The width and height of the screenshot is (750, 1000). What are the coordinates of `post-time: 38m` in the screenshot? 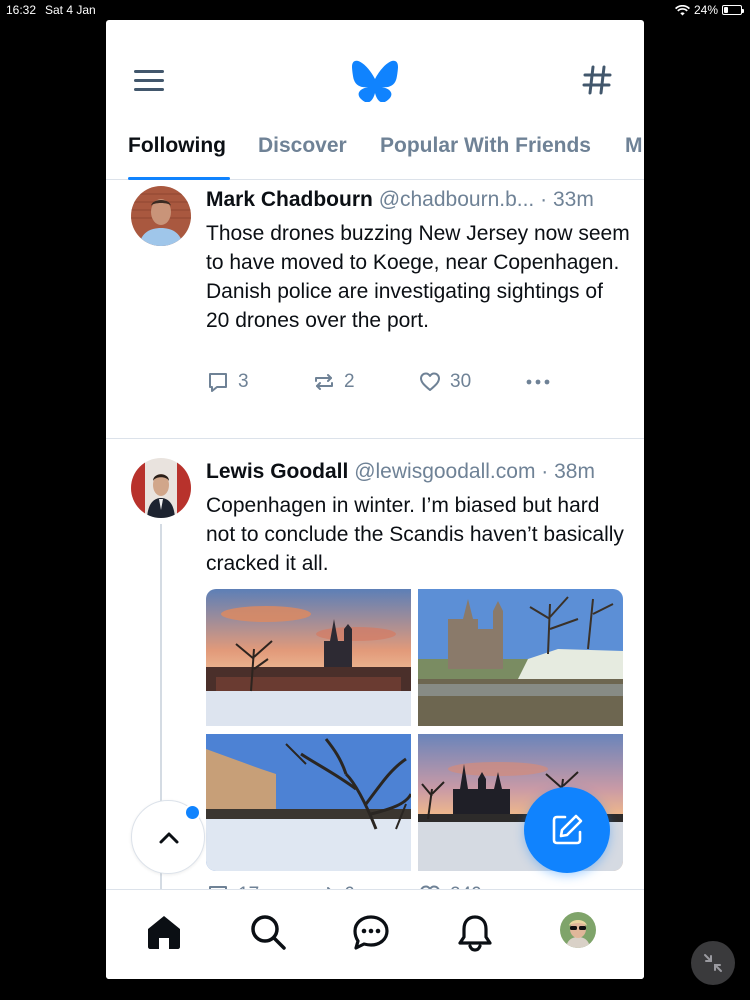 It's located at (574, 471).